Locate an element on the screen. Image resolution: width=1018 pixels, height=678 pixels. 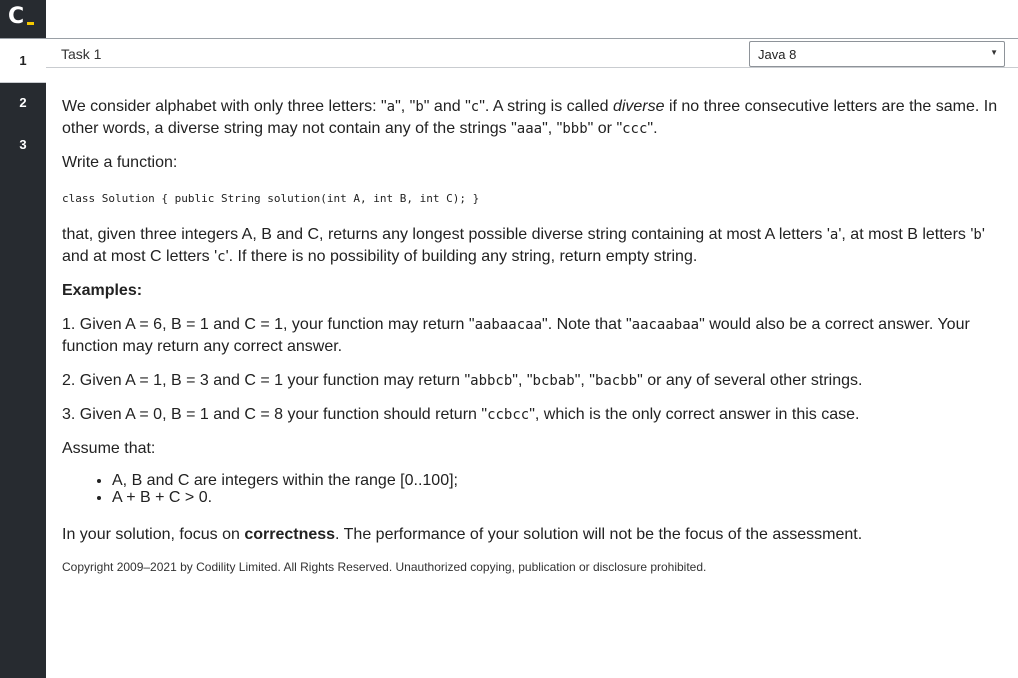
task-tab-1: 1 is located at coordinates (23, 60).